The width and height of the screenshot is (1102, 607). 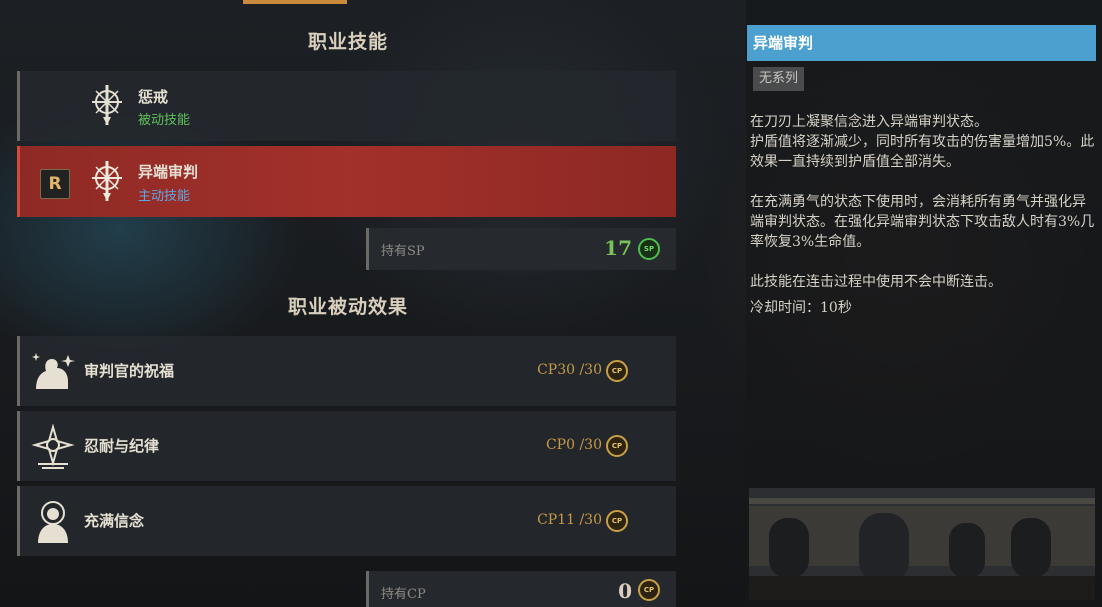 I want to click on tab-indicator, so click(x=295, y=2).